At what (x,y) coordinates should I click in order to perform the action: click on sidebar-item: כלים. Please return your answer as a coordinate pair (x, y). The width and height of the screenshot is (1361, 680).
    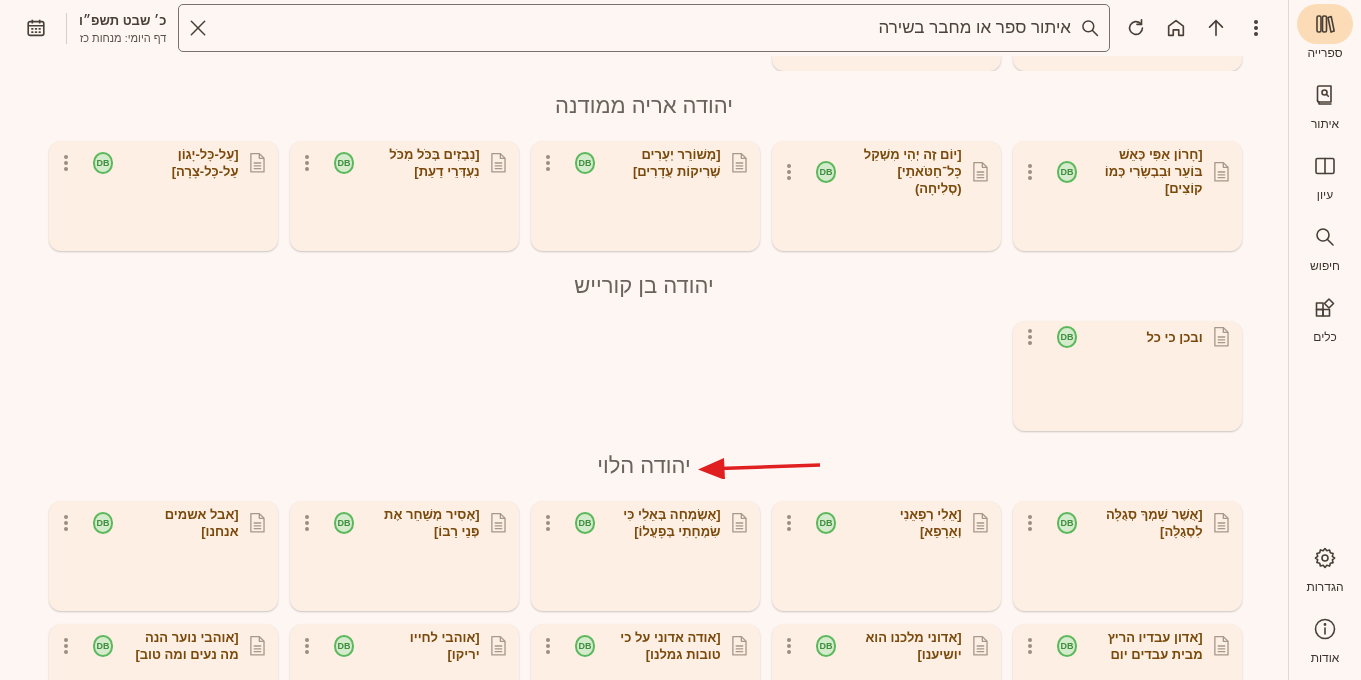
    Looking at the image, I should click on (1325, 316).